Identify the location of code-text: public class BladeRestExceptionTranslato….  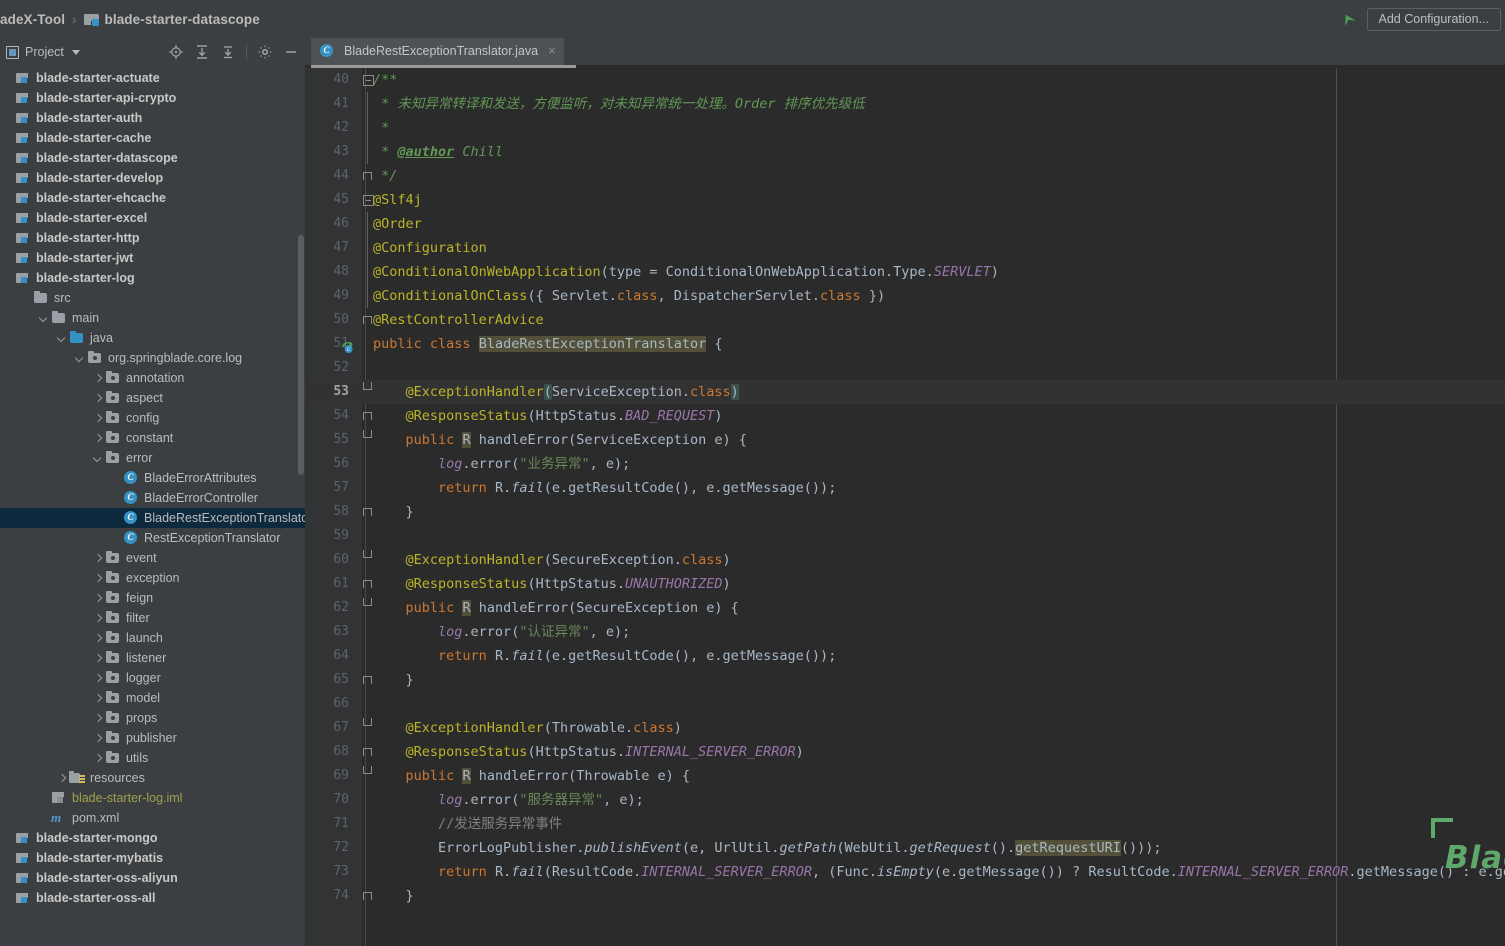
(548, 344).